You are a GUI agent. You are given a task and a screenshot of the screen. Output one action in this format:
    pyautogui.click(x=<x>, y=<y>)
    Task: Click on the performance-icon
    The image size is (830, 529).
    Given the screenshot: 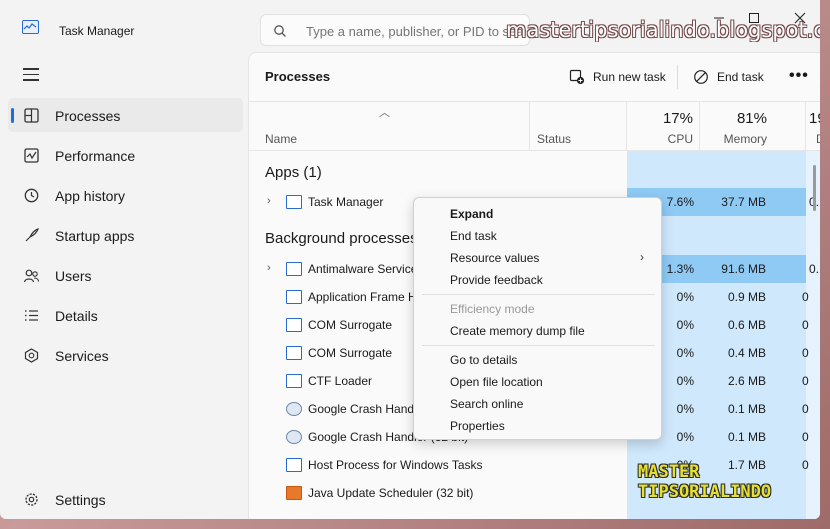 What is the action you would take?
    pyautogui.click(x=31, y=155)
    